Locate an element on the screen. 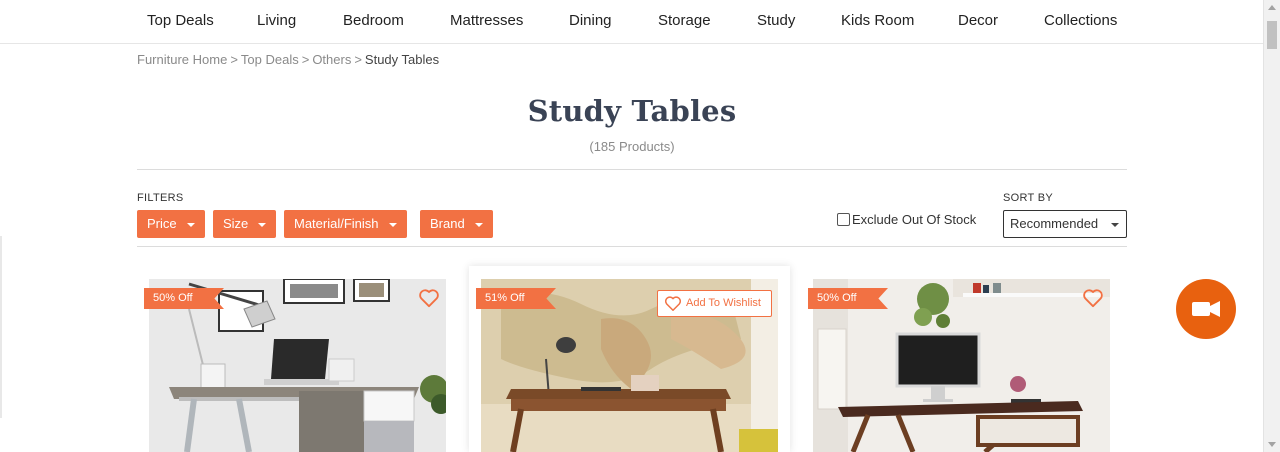  exclude-out-of-stock-checkbox is located at coordinates (843, 219).